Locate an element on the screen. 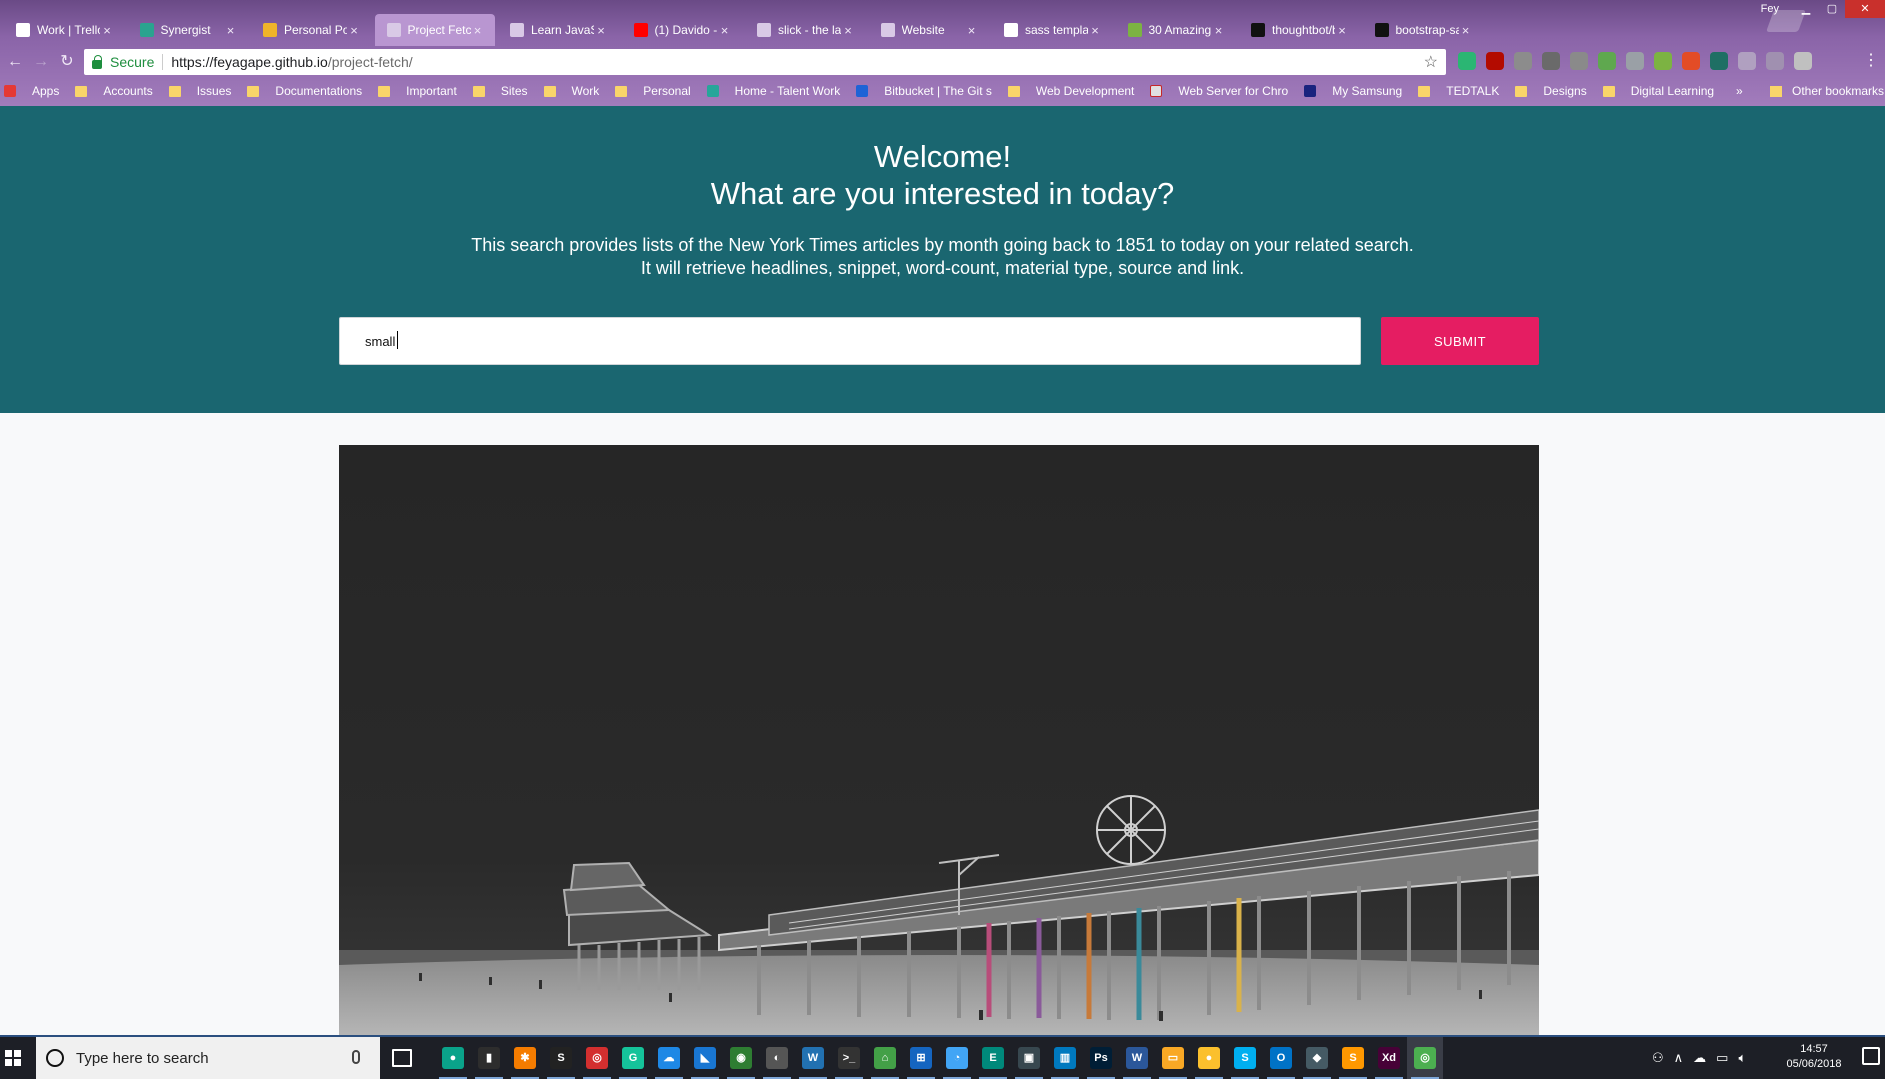 Image resolution: width=1885 pixels, height=1079 pixels. taskbar-clock: 14:57 05/06/2018 is located at coordinates (1814, 1057).